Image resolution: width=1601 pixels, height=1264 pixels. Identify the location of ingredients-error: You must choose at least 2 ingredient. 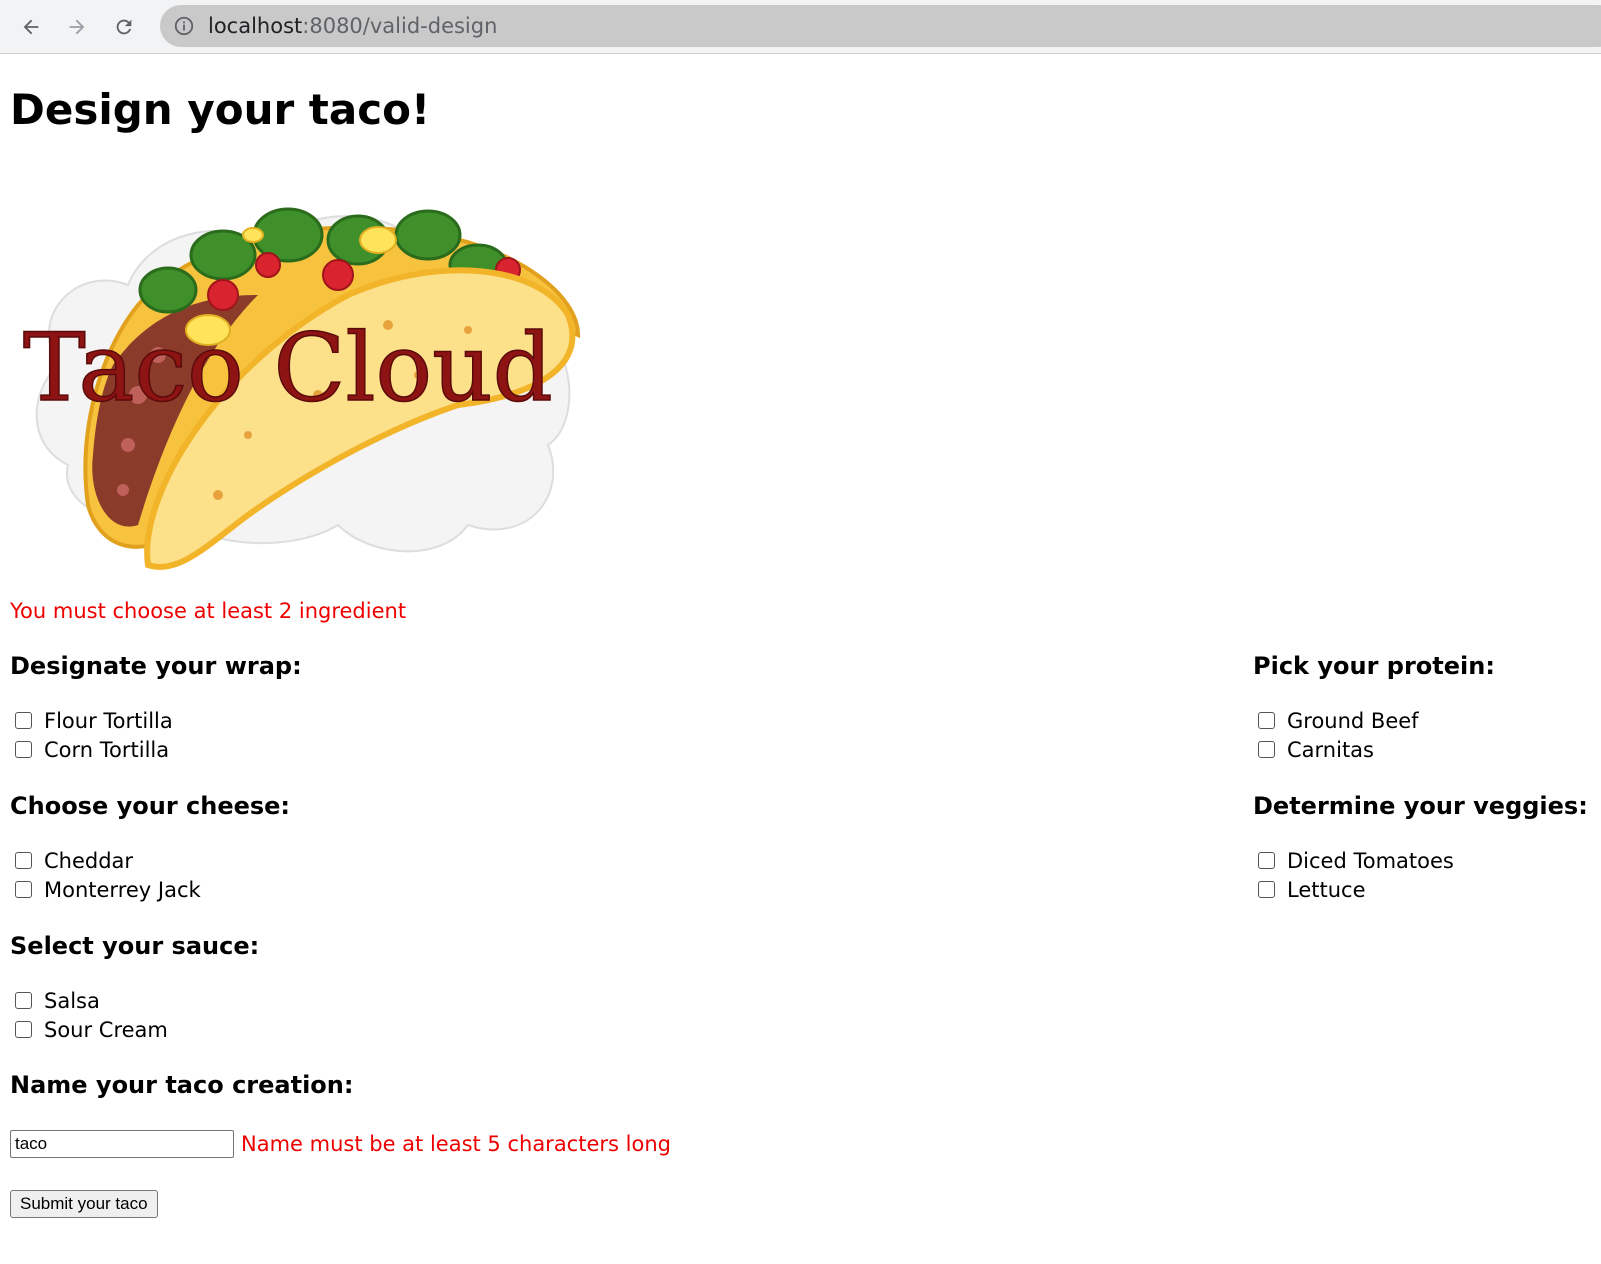
(208, 611).